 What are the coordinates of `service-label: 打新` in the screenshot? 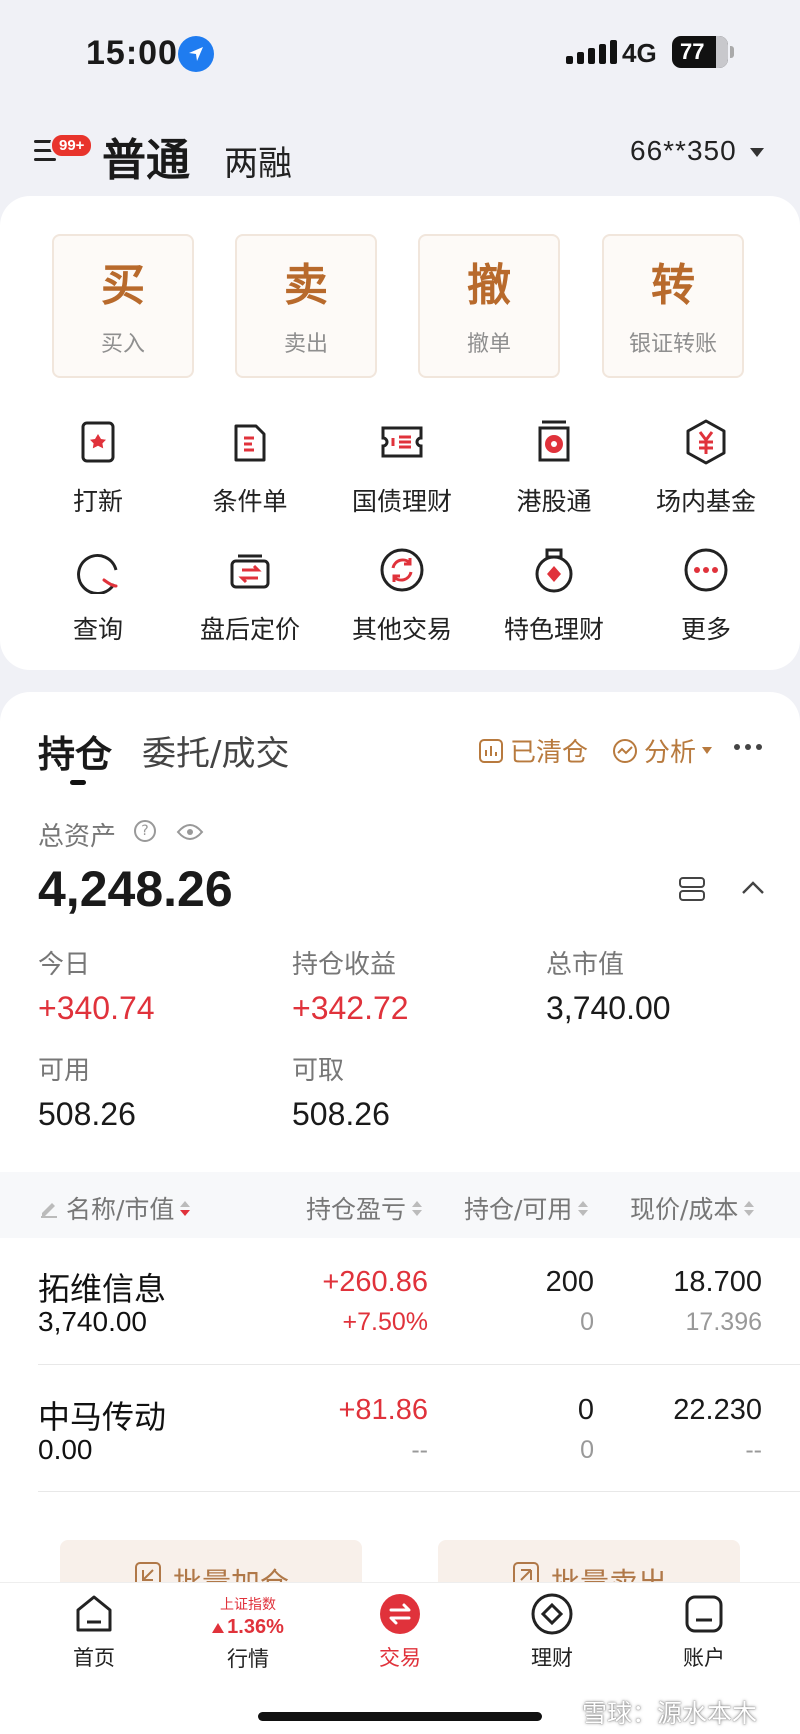 It's located at (97, 501).